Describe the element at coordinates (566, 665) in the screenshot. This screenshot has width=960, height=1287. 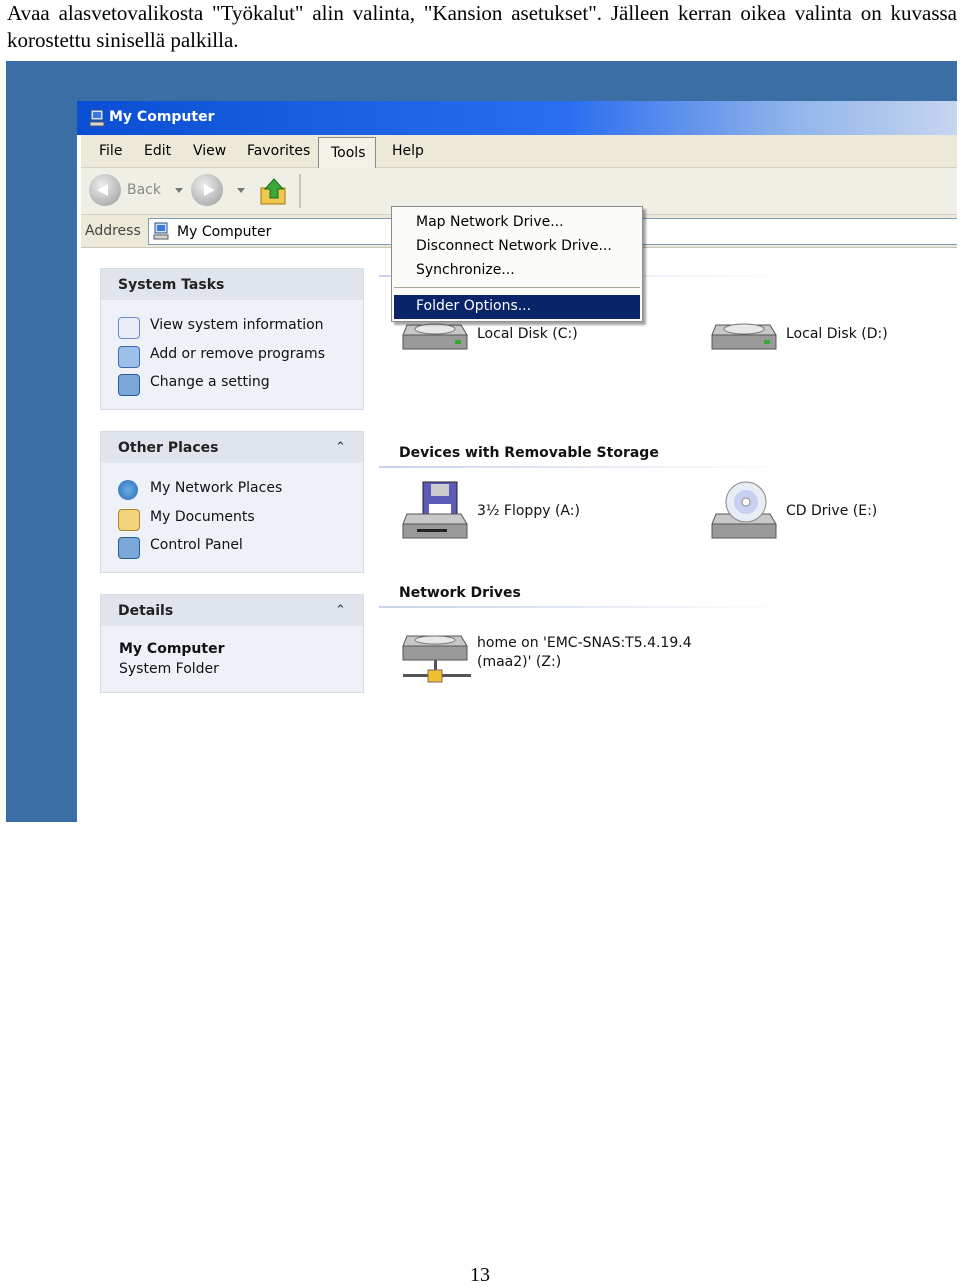
I see `drive-network-z: home on 'EMC-SNAS:T5.4.19.4 (maa2)' (Z:)` at that location.